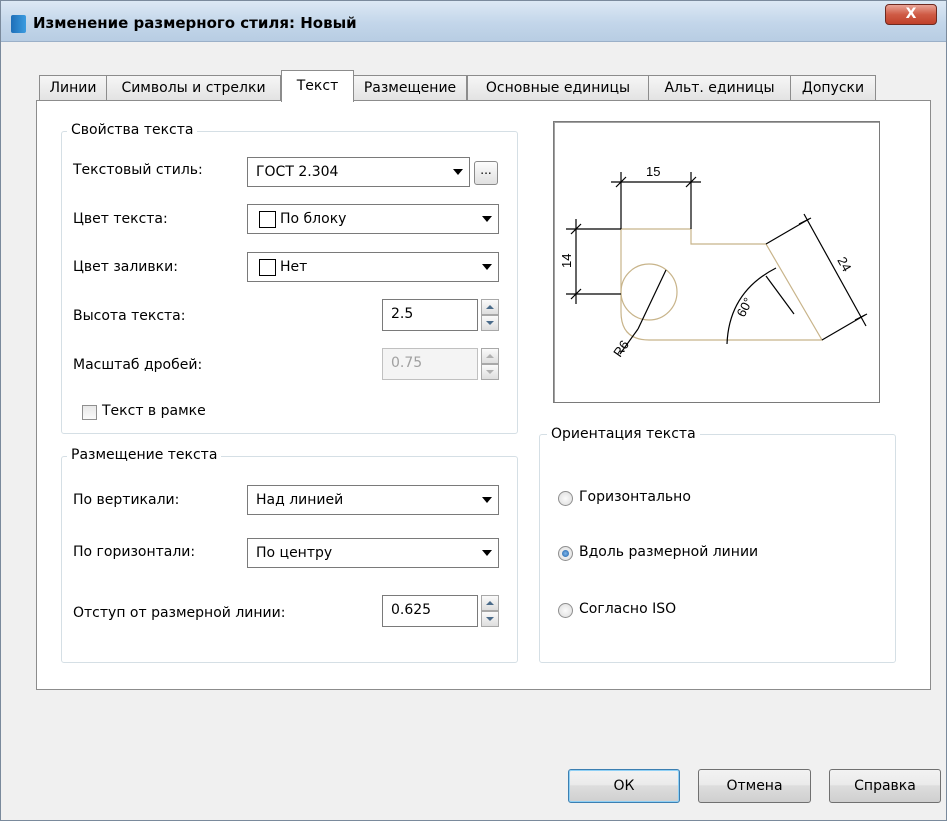 This screenshot has width=947, height=821. I want to click on text-style-label: Текстовый стиль:, so click(138, 170).